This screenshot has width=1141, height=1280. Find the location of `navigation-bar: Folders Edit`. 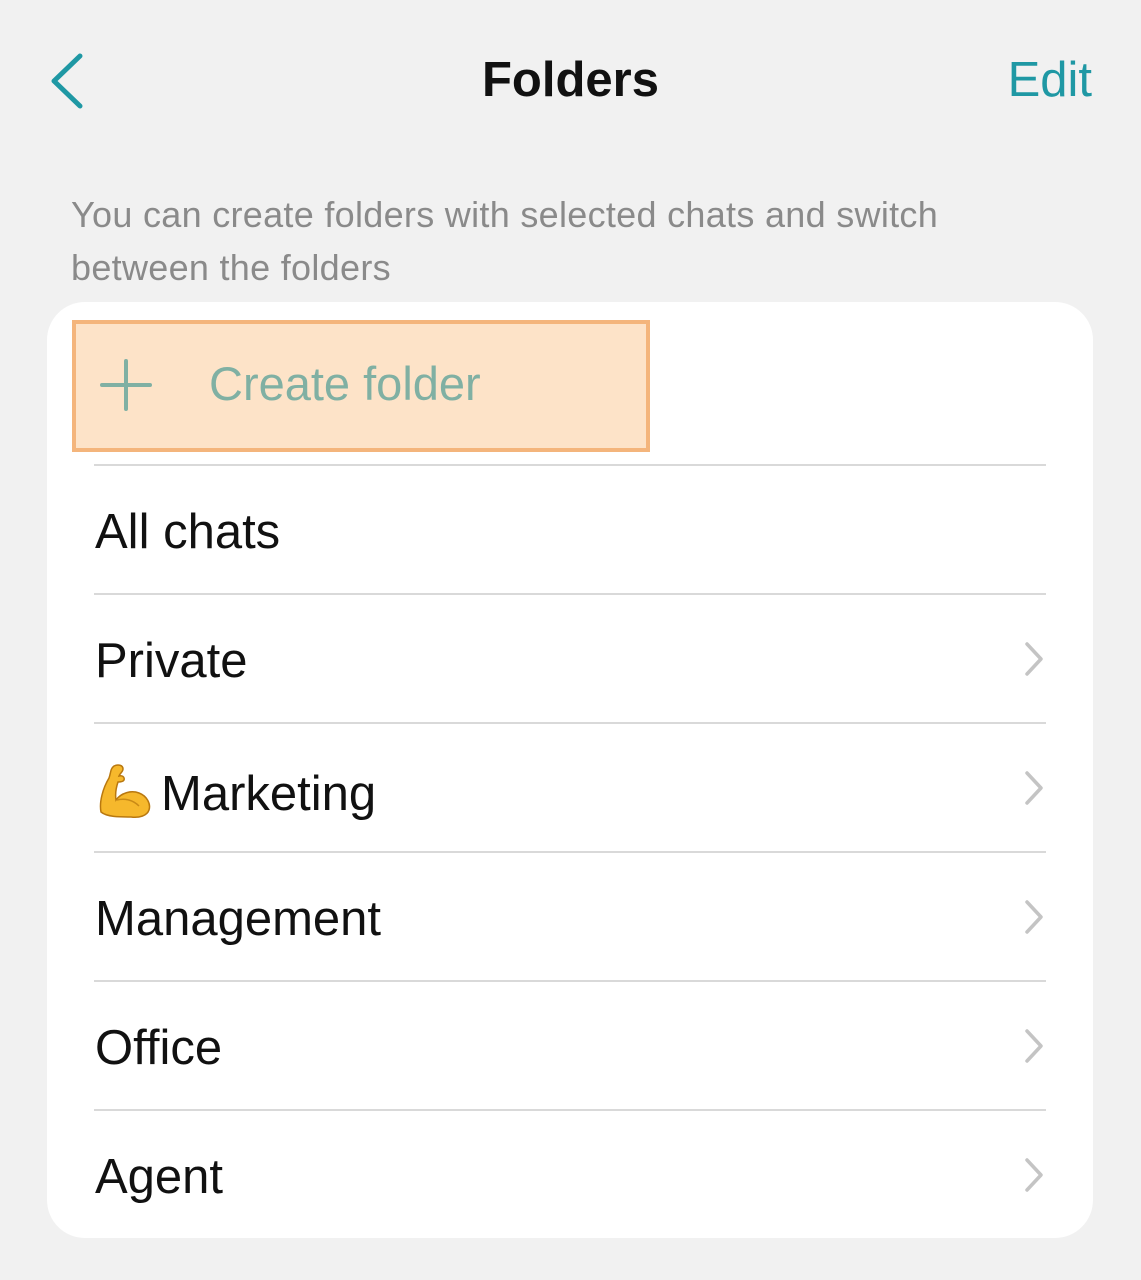

navigation-bar: Folders Edit is located at coordinates (570, 80).